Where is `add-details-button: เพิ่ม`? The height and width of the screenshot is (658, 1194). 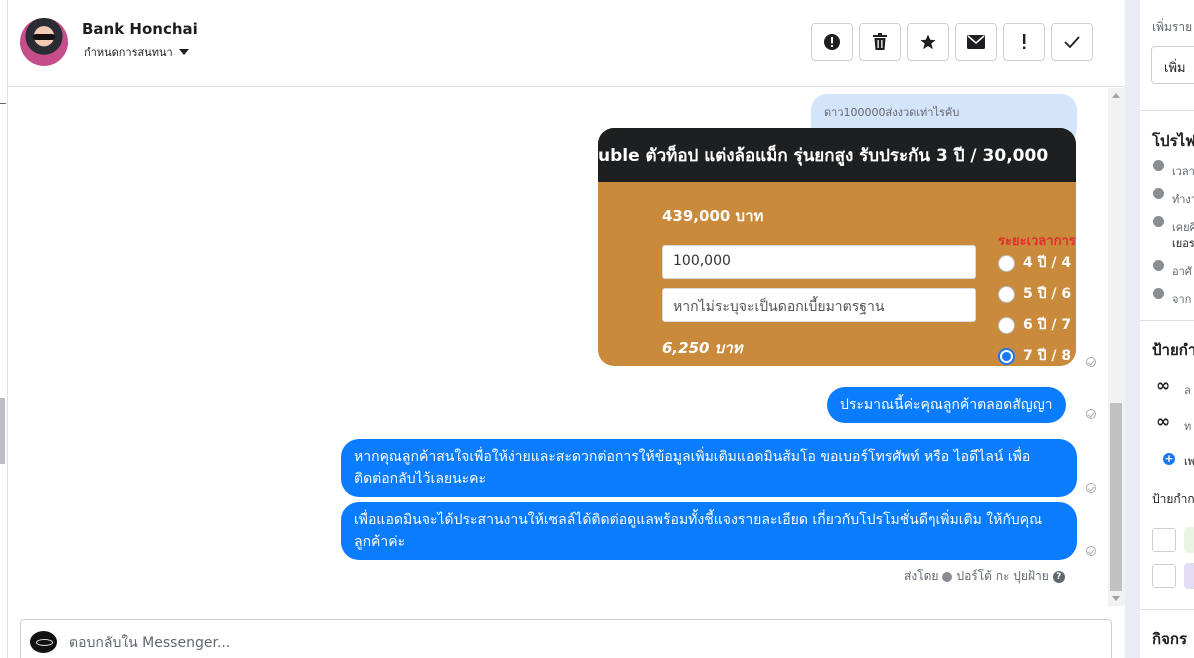
add-details-button: เพิ่ม is located at coordinates (1172, 65).